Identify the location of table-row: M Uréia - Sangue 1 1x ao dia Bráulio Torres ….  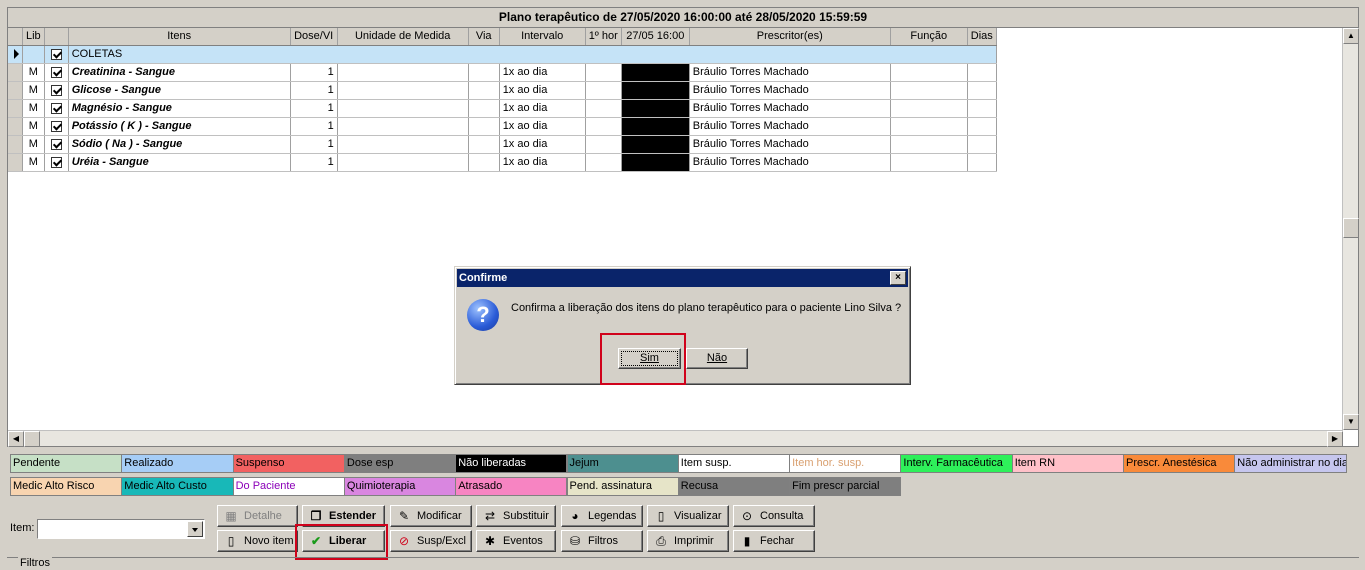
(502, 162).